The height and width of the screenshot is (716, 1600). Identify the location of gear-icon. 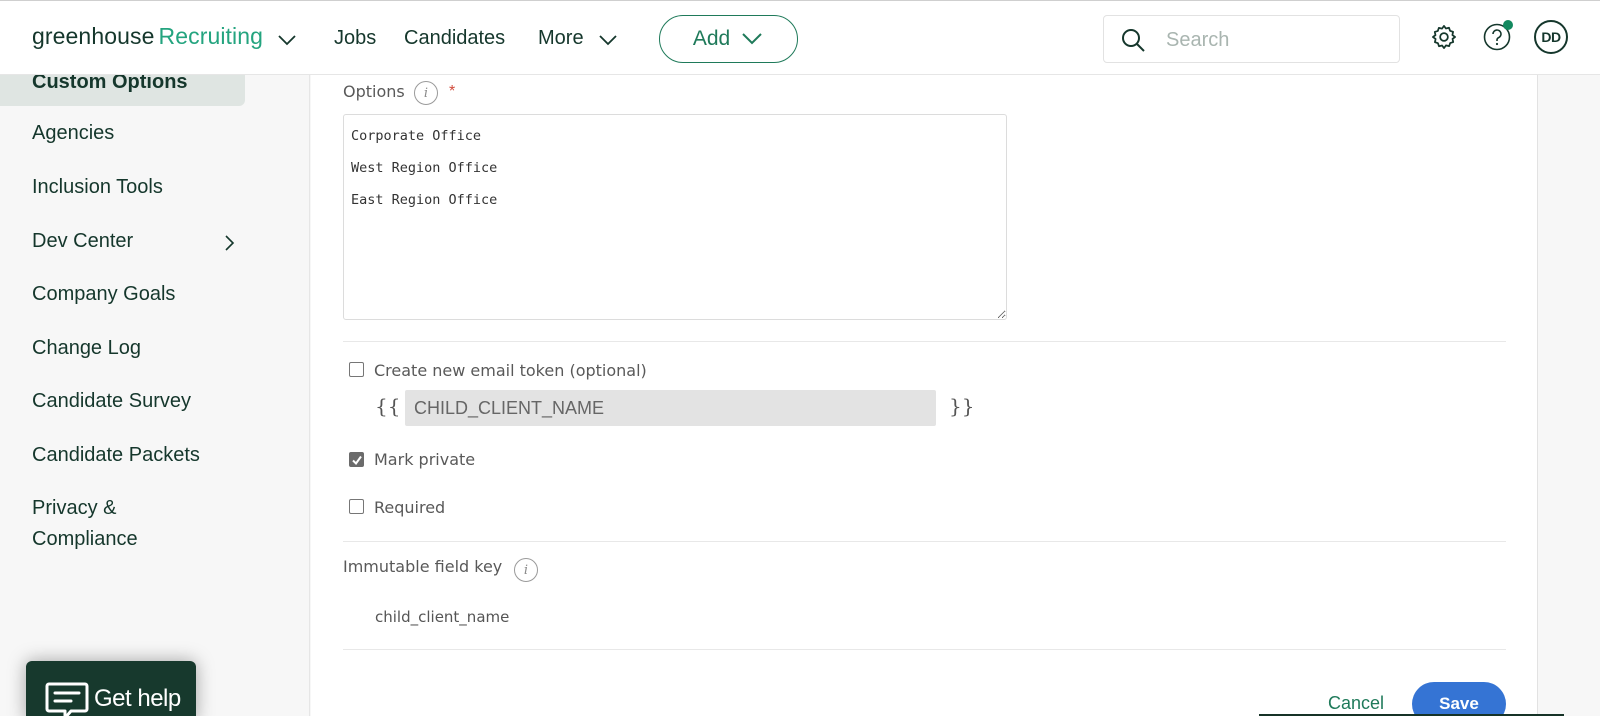
(1444, 37).